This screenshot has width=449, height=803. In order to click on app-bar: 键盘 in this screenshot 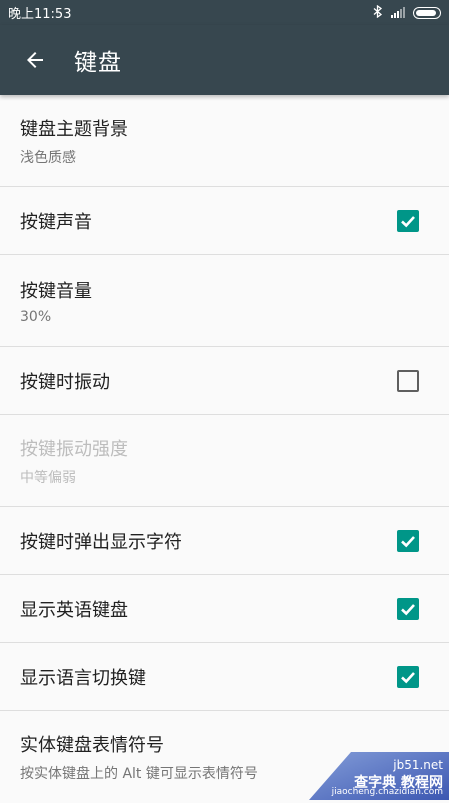, I will do `click(224, 60)`.